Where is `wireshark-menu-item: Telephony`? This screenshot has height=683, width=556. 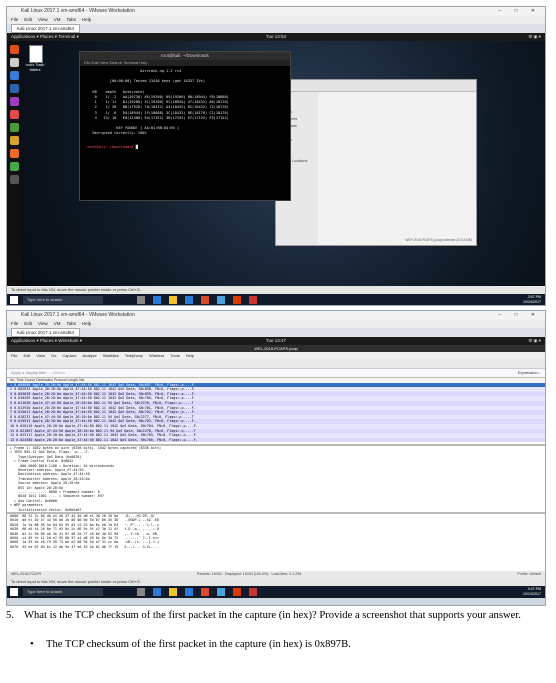 wireshark-menu-item: Telephony is located at coordinates (134, 355).